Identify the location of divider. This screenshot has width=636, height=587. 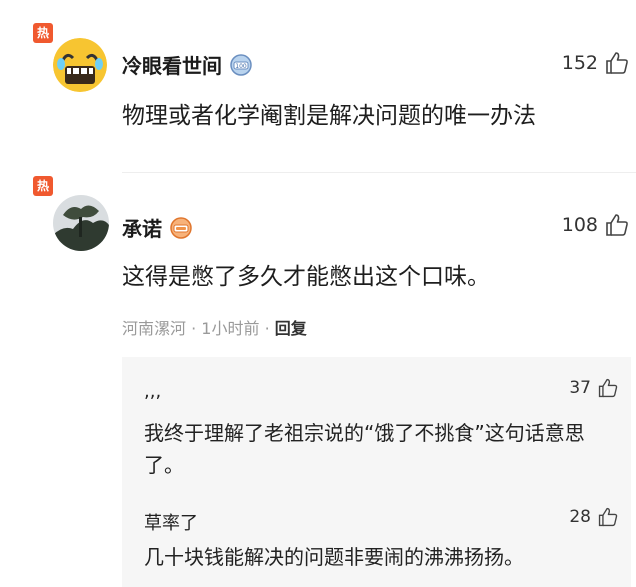
(379, 172).